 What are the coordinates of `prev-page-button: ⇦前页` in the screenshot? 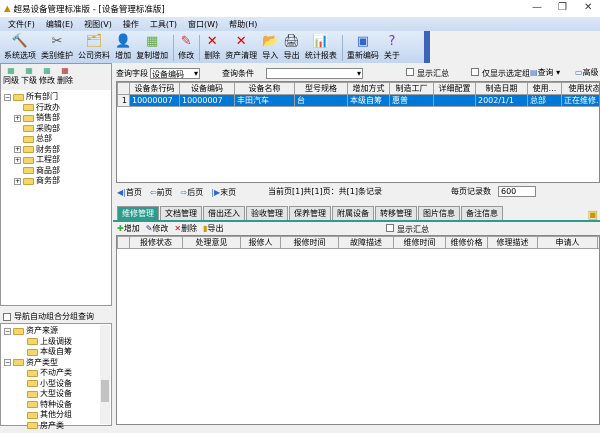 It's located at (161, 192).